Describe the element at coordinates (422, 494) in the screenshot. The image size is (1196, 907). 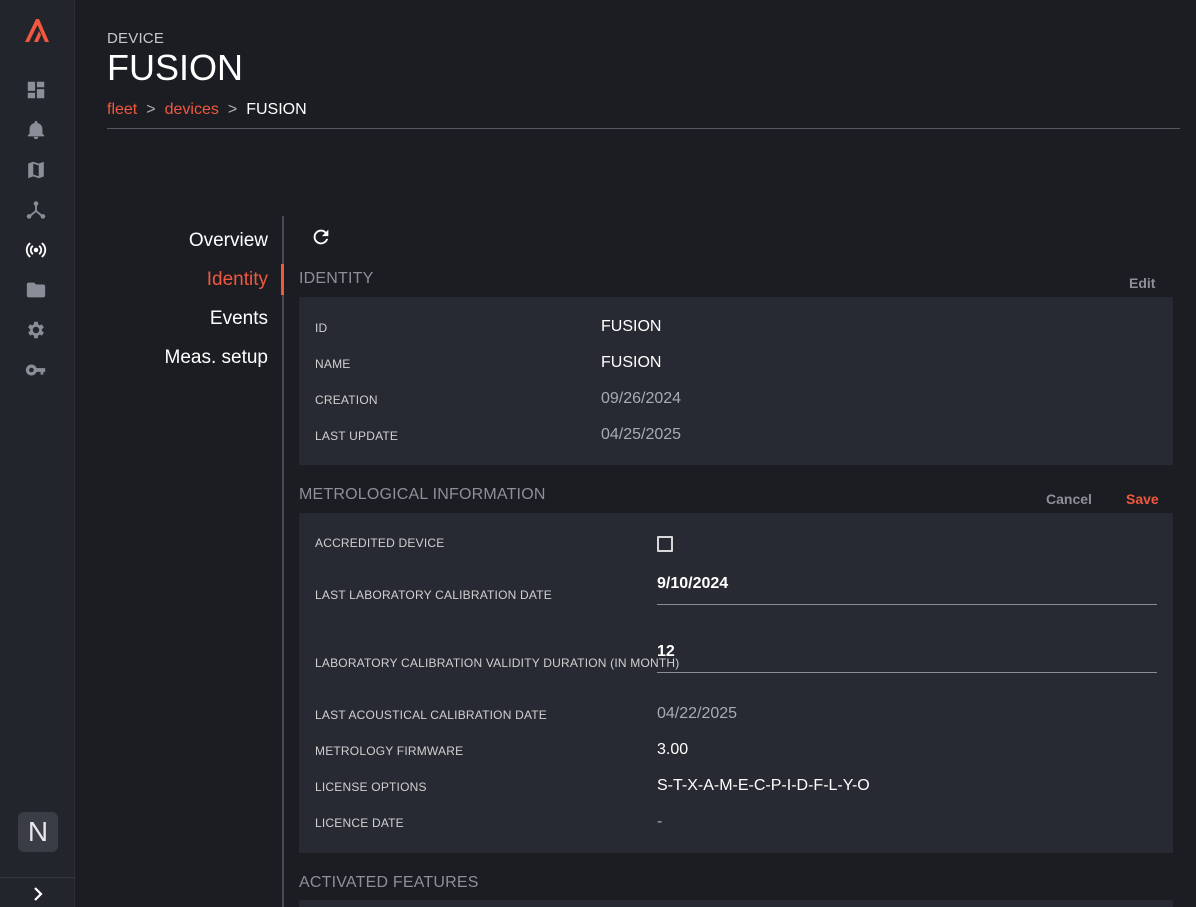
I see `metrological-section-title: METROLOGICAL INFORMATION` at that location.